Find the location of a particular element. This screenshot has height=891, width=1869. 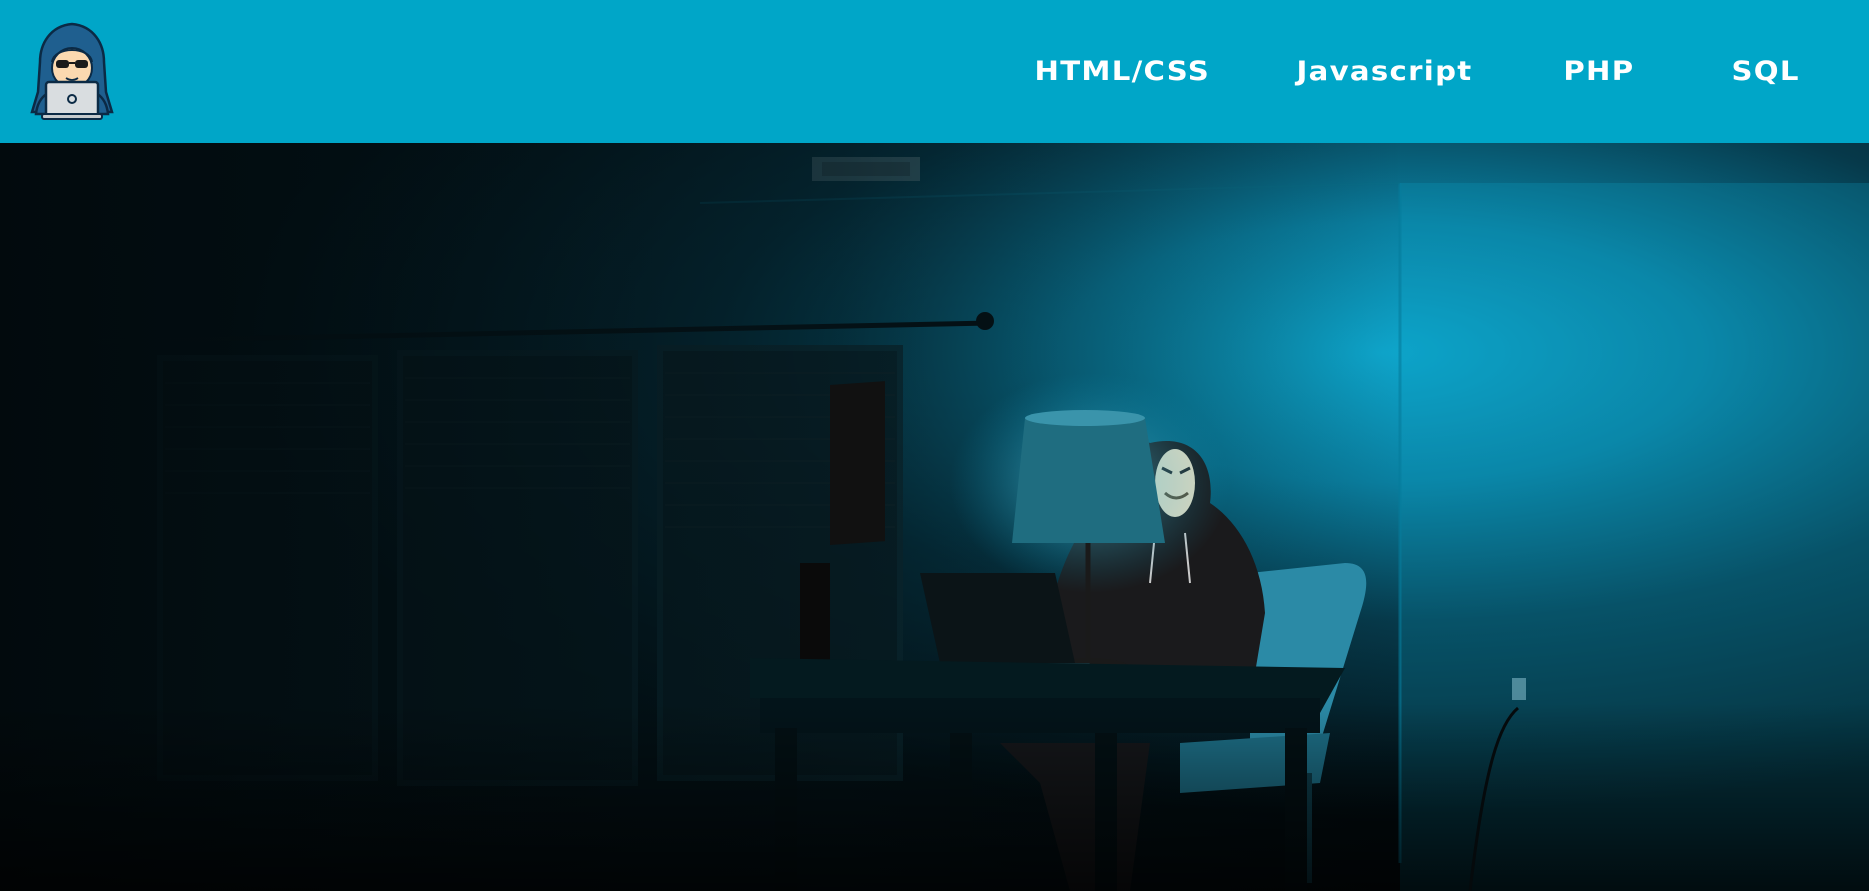

main-nav: HTML/CSS Javascript PHP SQL is located at coordinates (1395, 71).